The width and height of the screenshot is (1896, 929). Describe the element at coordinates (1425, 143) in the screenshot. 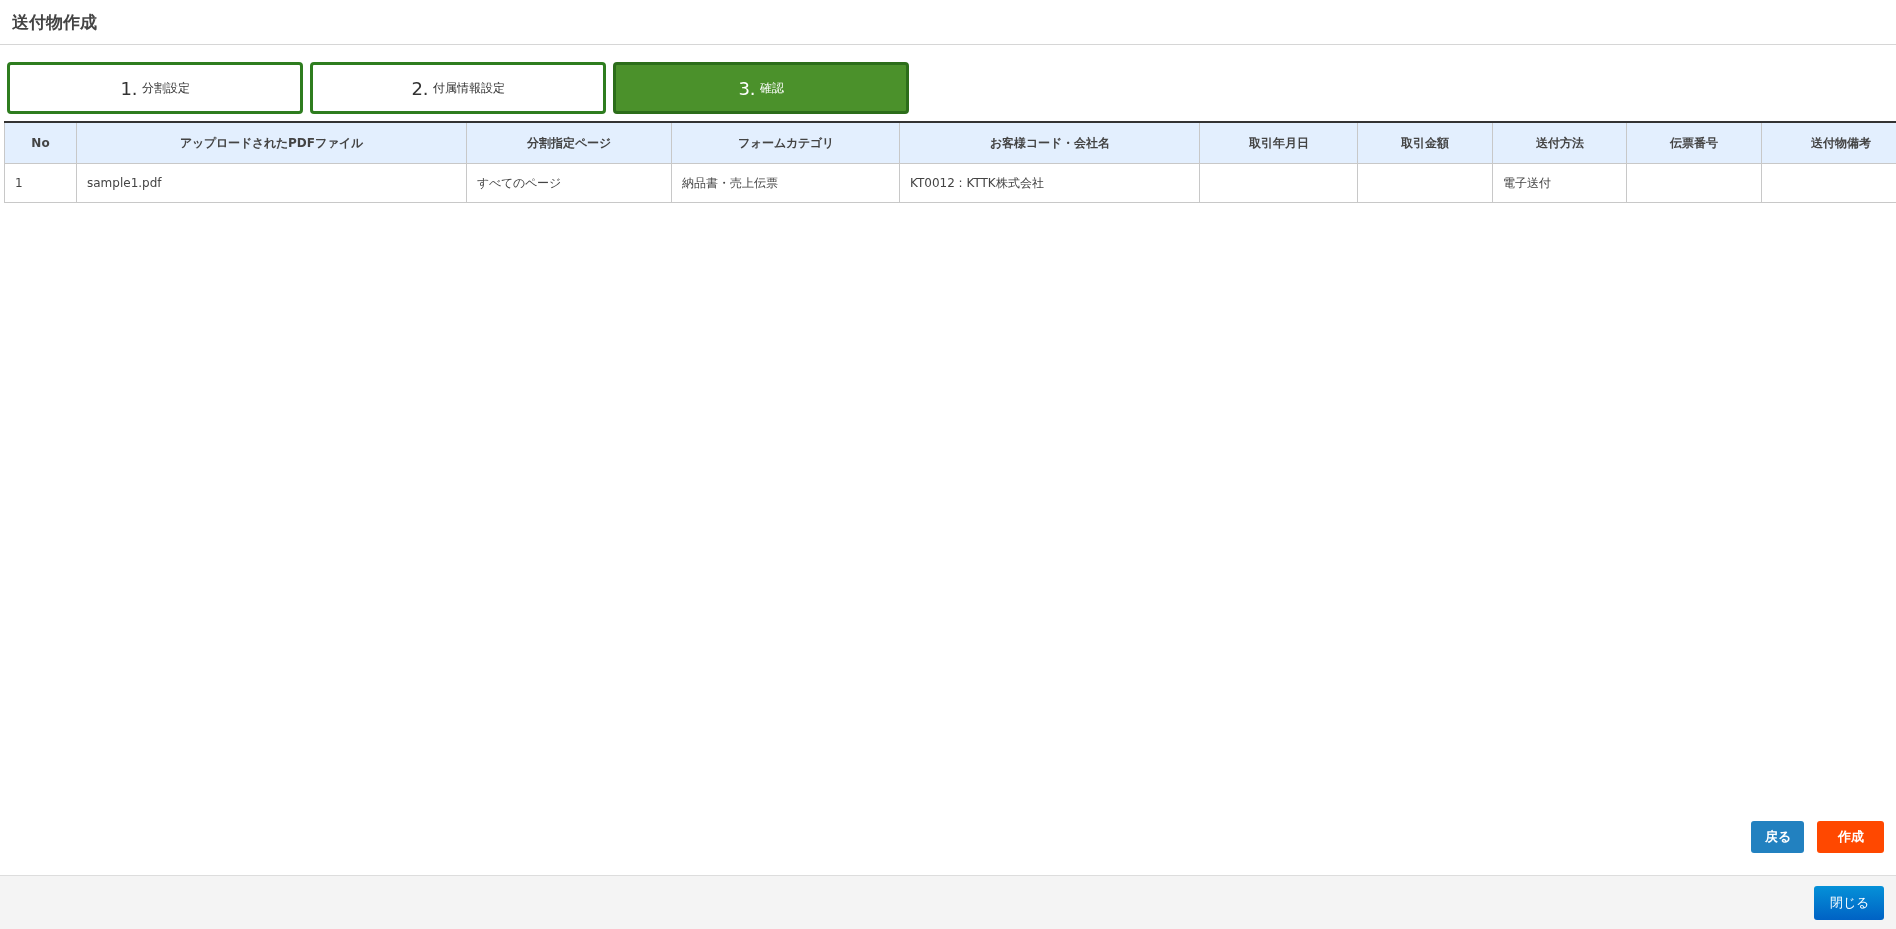

I see `column-header: 取引金額` at that location.